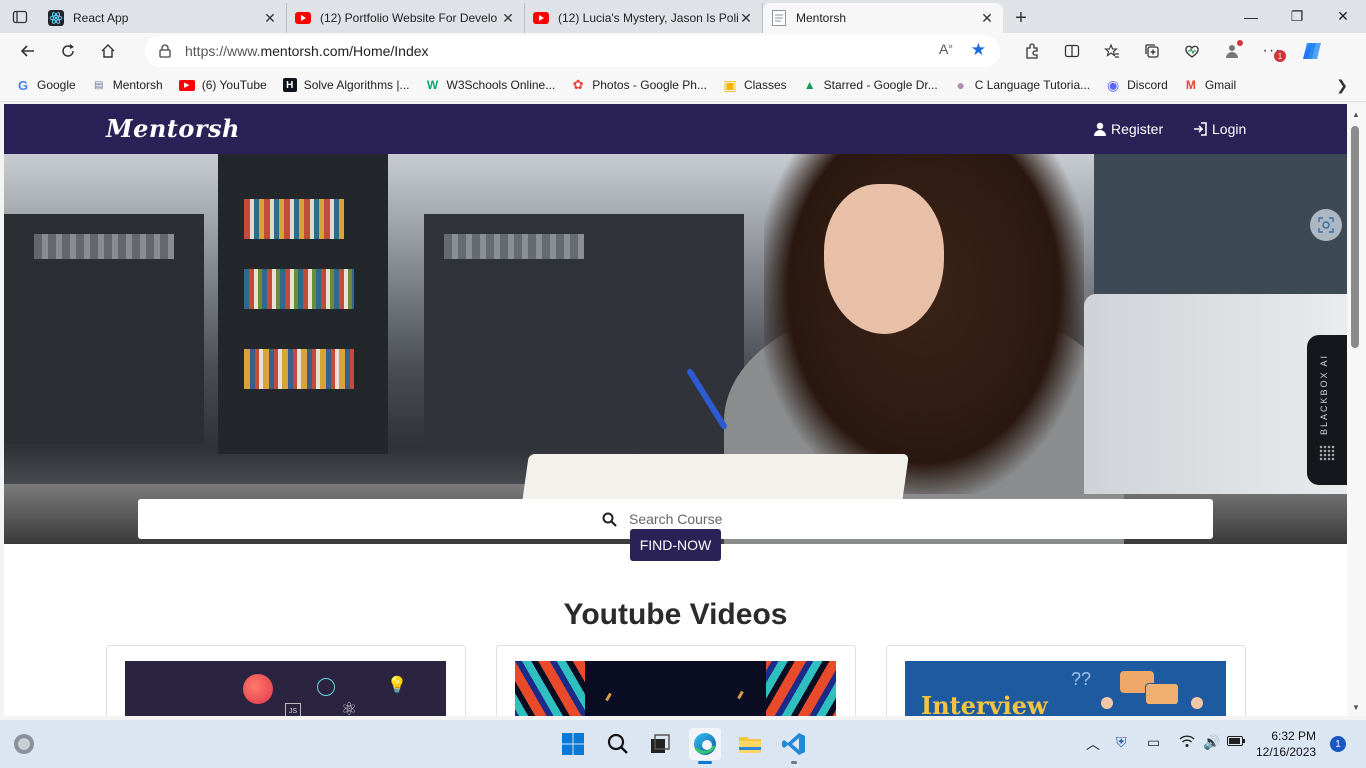  Describe the element at coordinates (1219, 129) in the screenshot. I see `login-link: Login` at that location.